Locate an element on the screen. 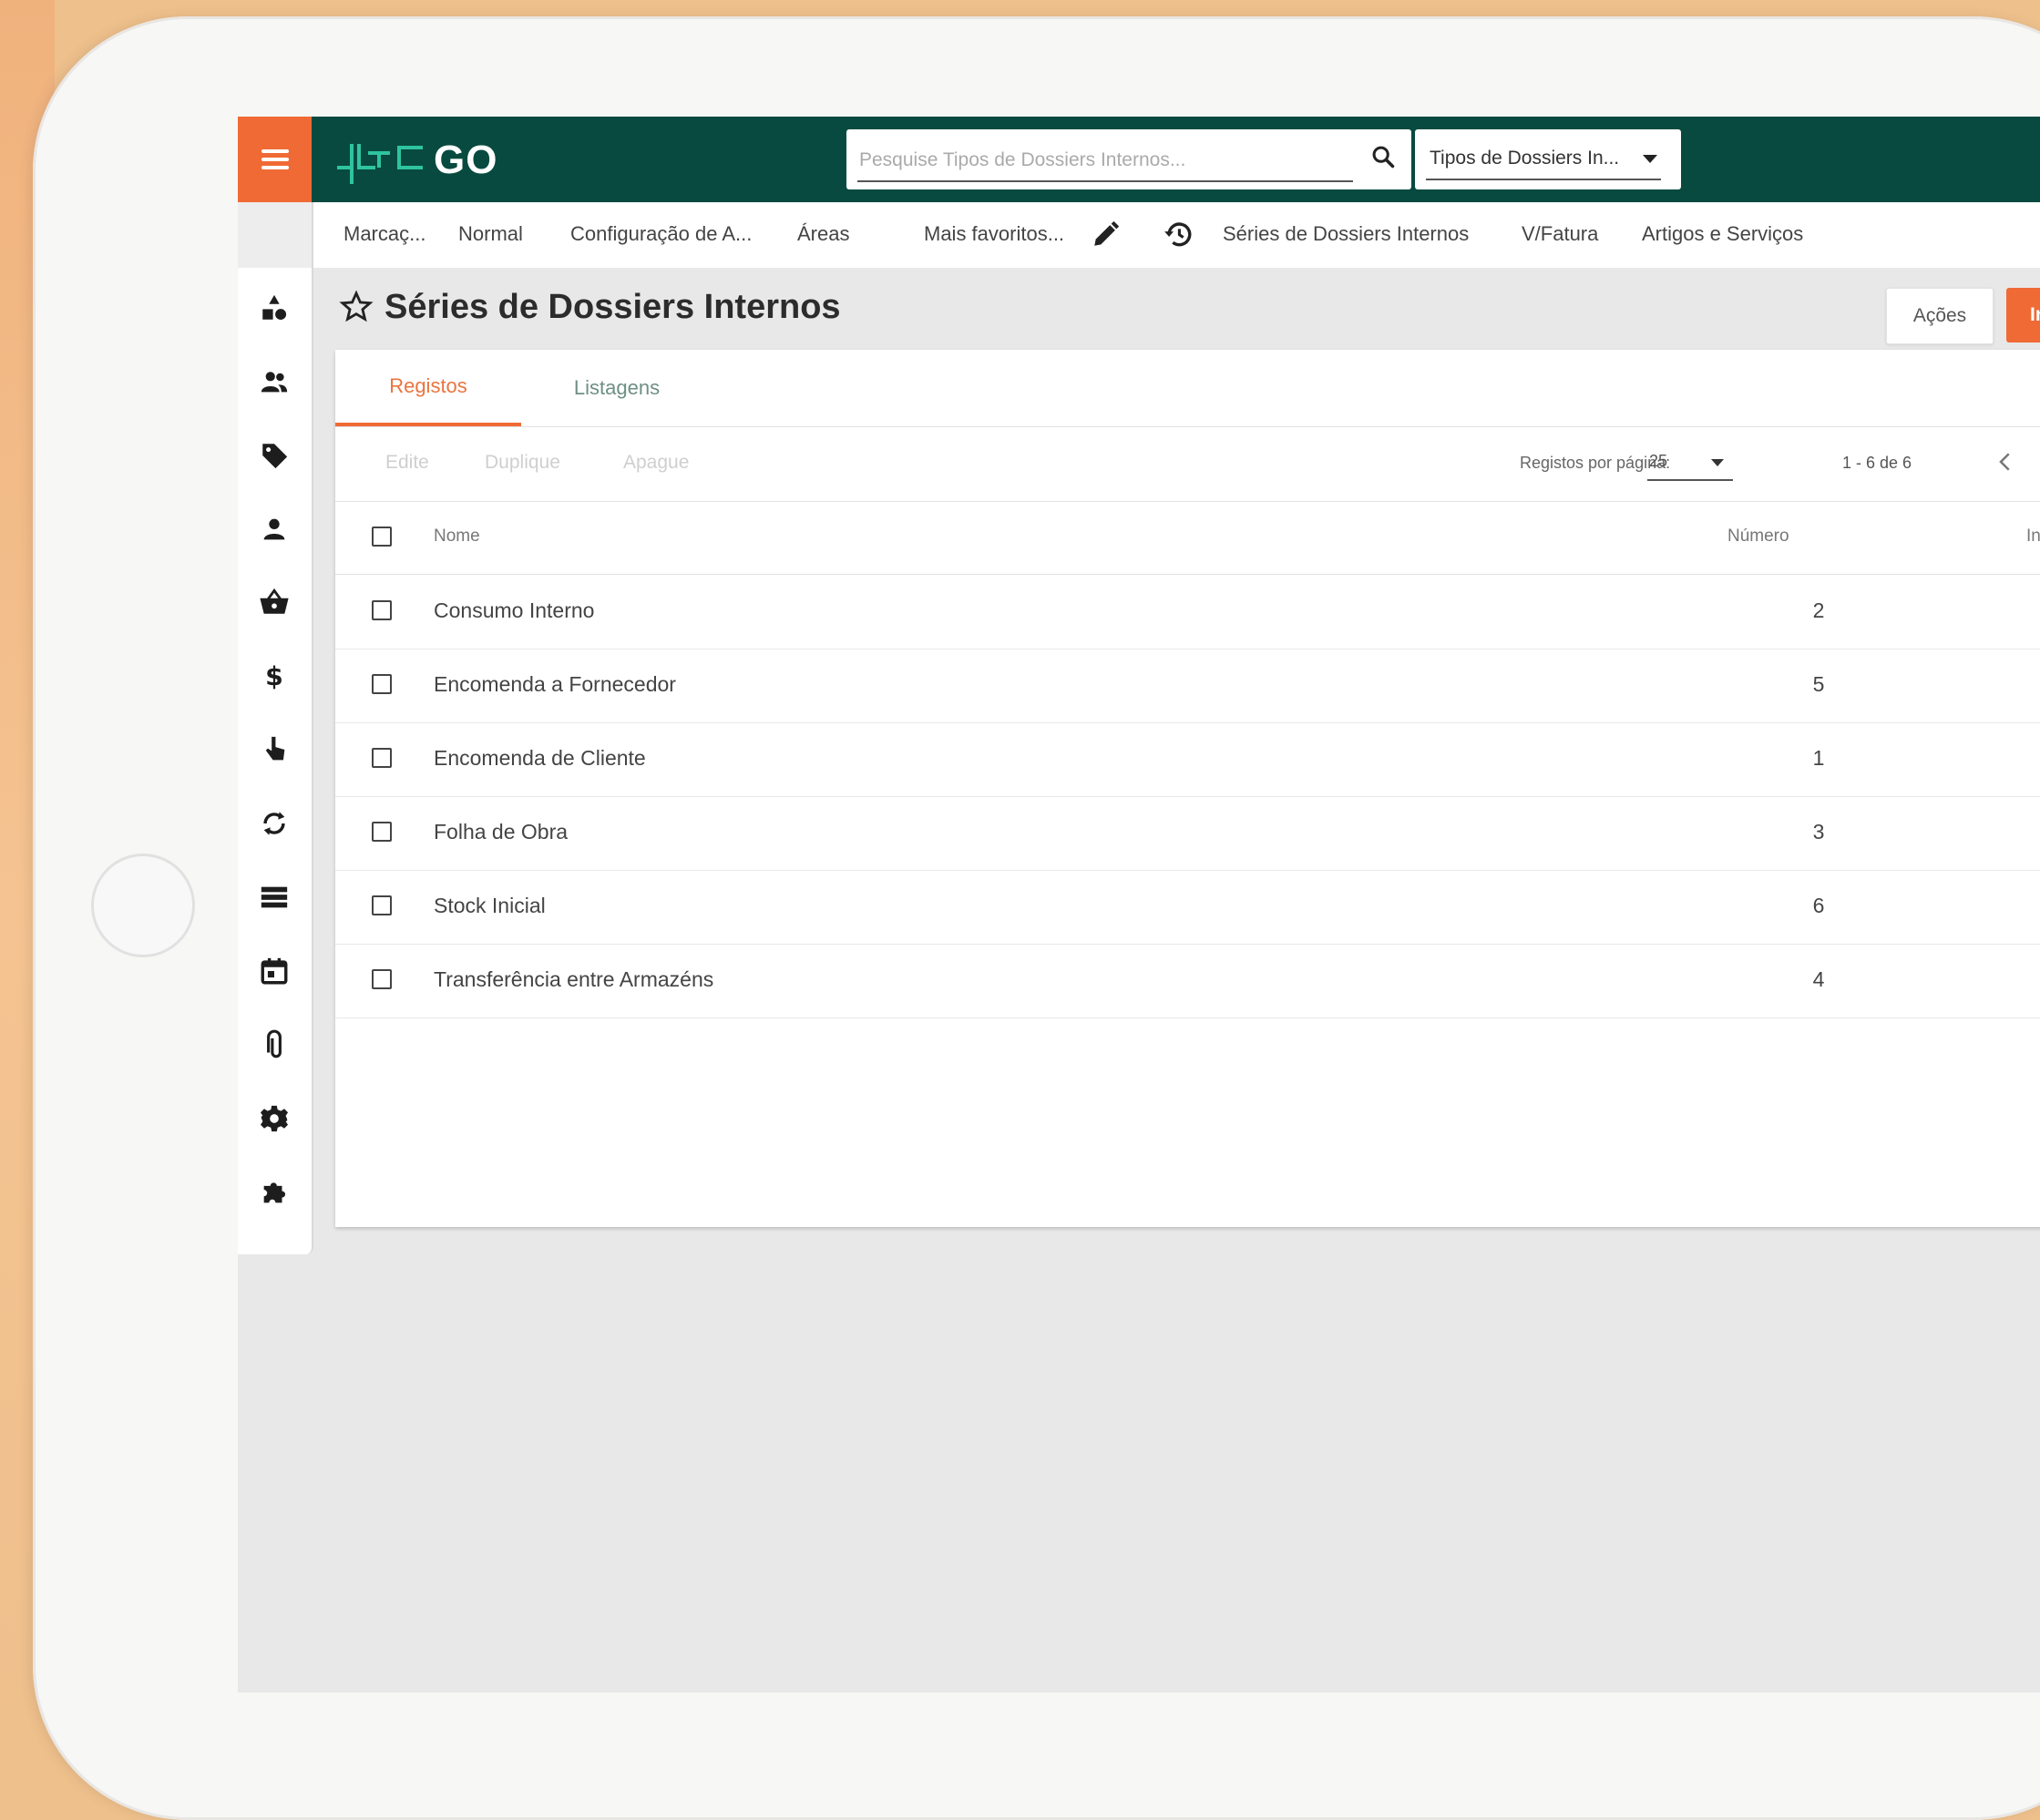  cell-nome: Consumo Interno is located at coordinates (514, 610).